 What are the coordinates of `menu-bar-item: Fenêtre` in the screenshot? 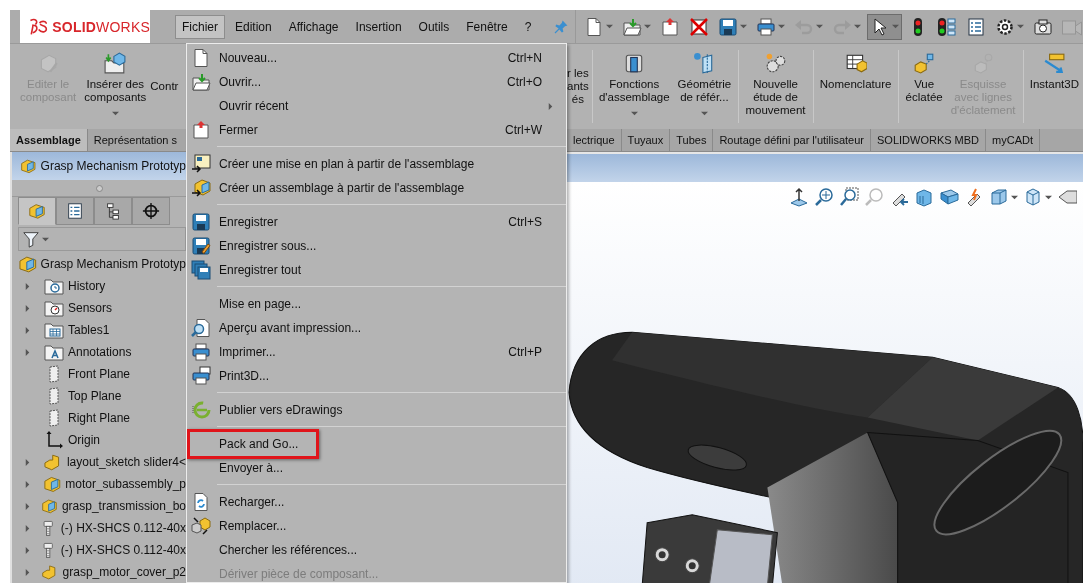 It's located at (487, 26).